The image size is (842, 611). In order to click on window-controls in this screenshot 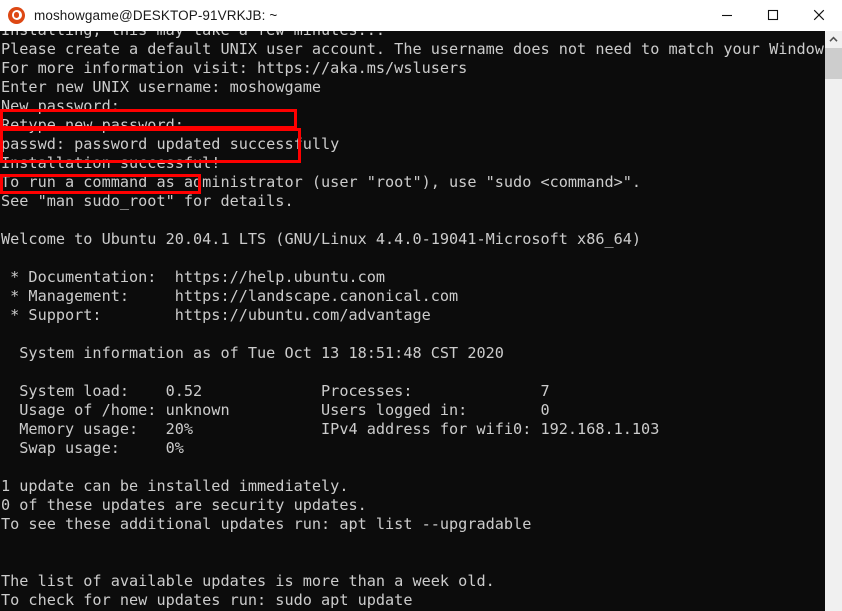, I will do `click(773, 15)`.